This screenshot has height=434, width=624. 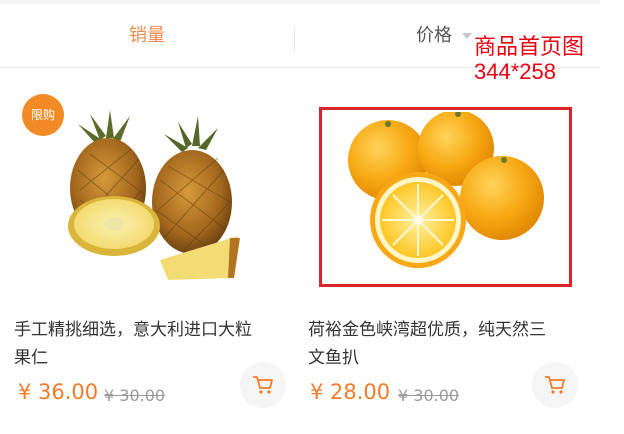 What do you see at coordinates (138, 344) in the screenshot?
I see `product-name: 手工精挑细选，意大利进口大粒果仁` at bounding box center [138, 344].